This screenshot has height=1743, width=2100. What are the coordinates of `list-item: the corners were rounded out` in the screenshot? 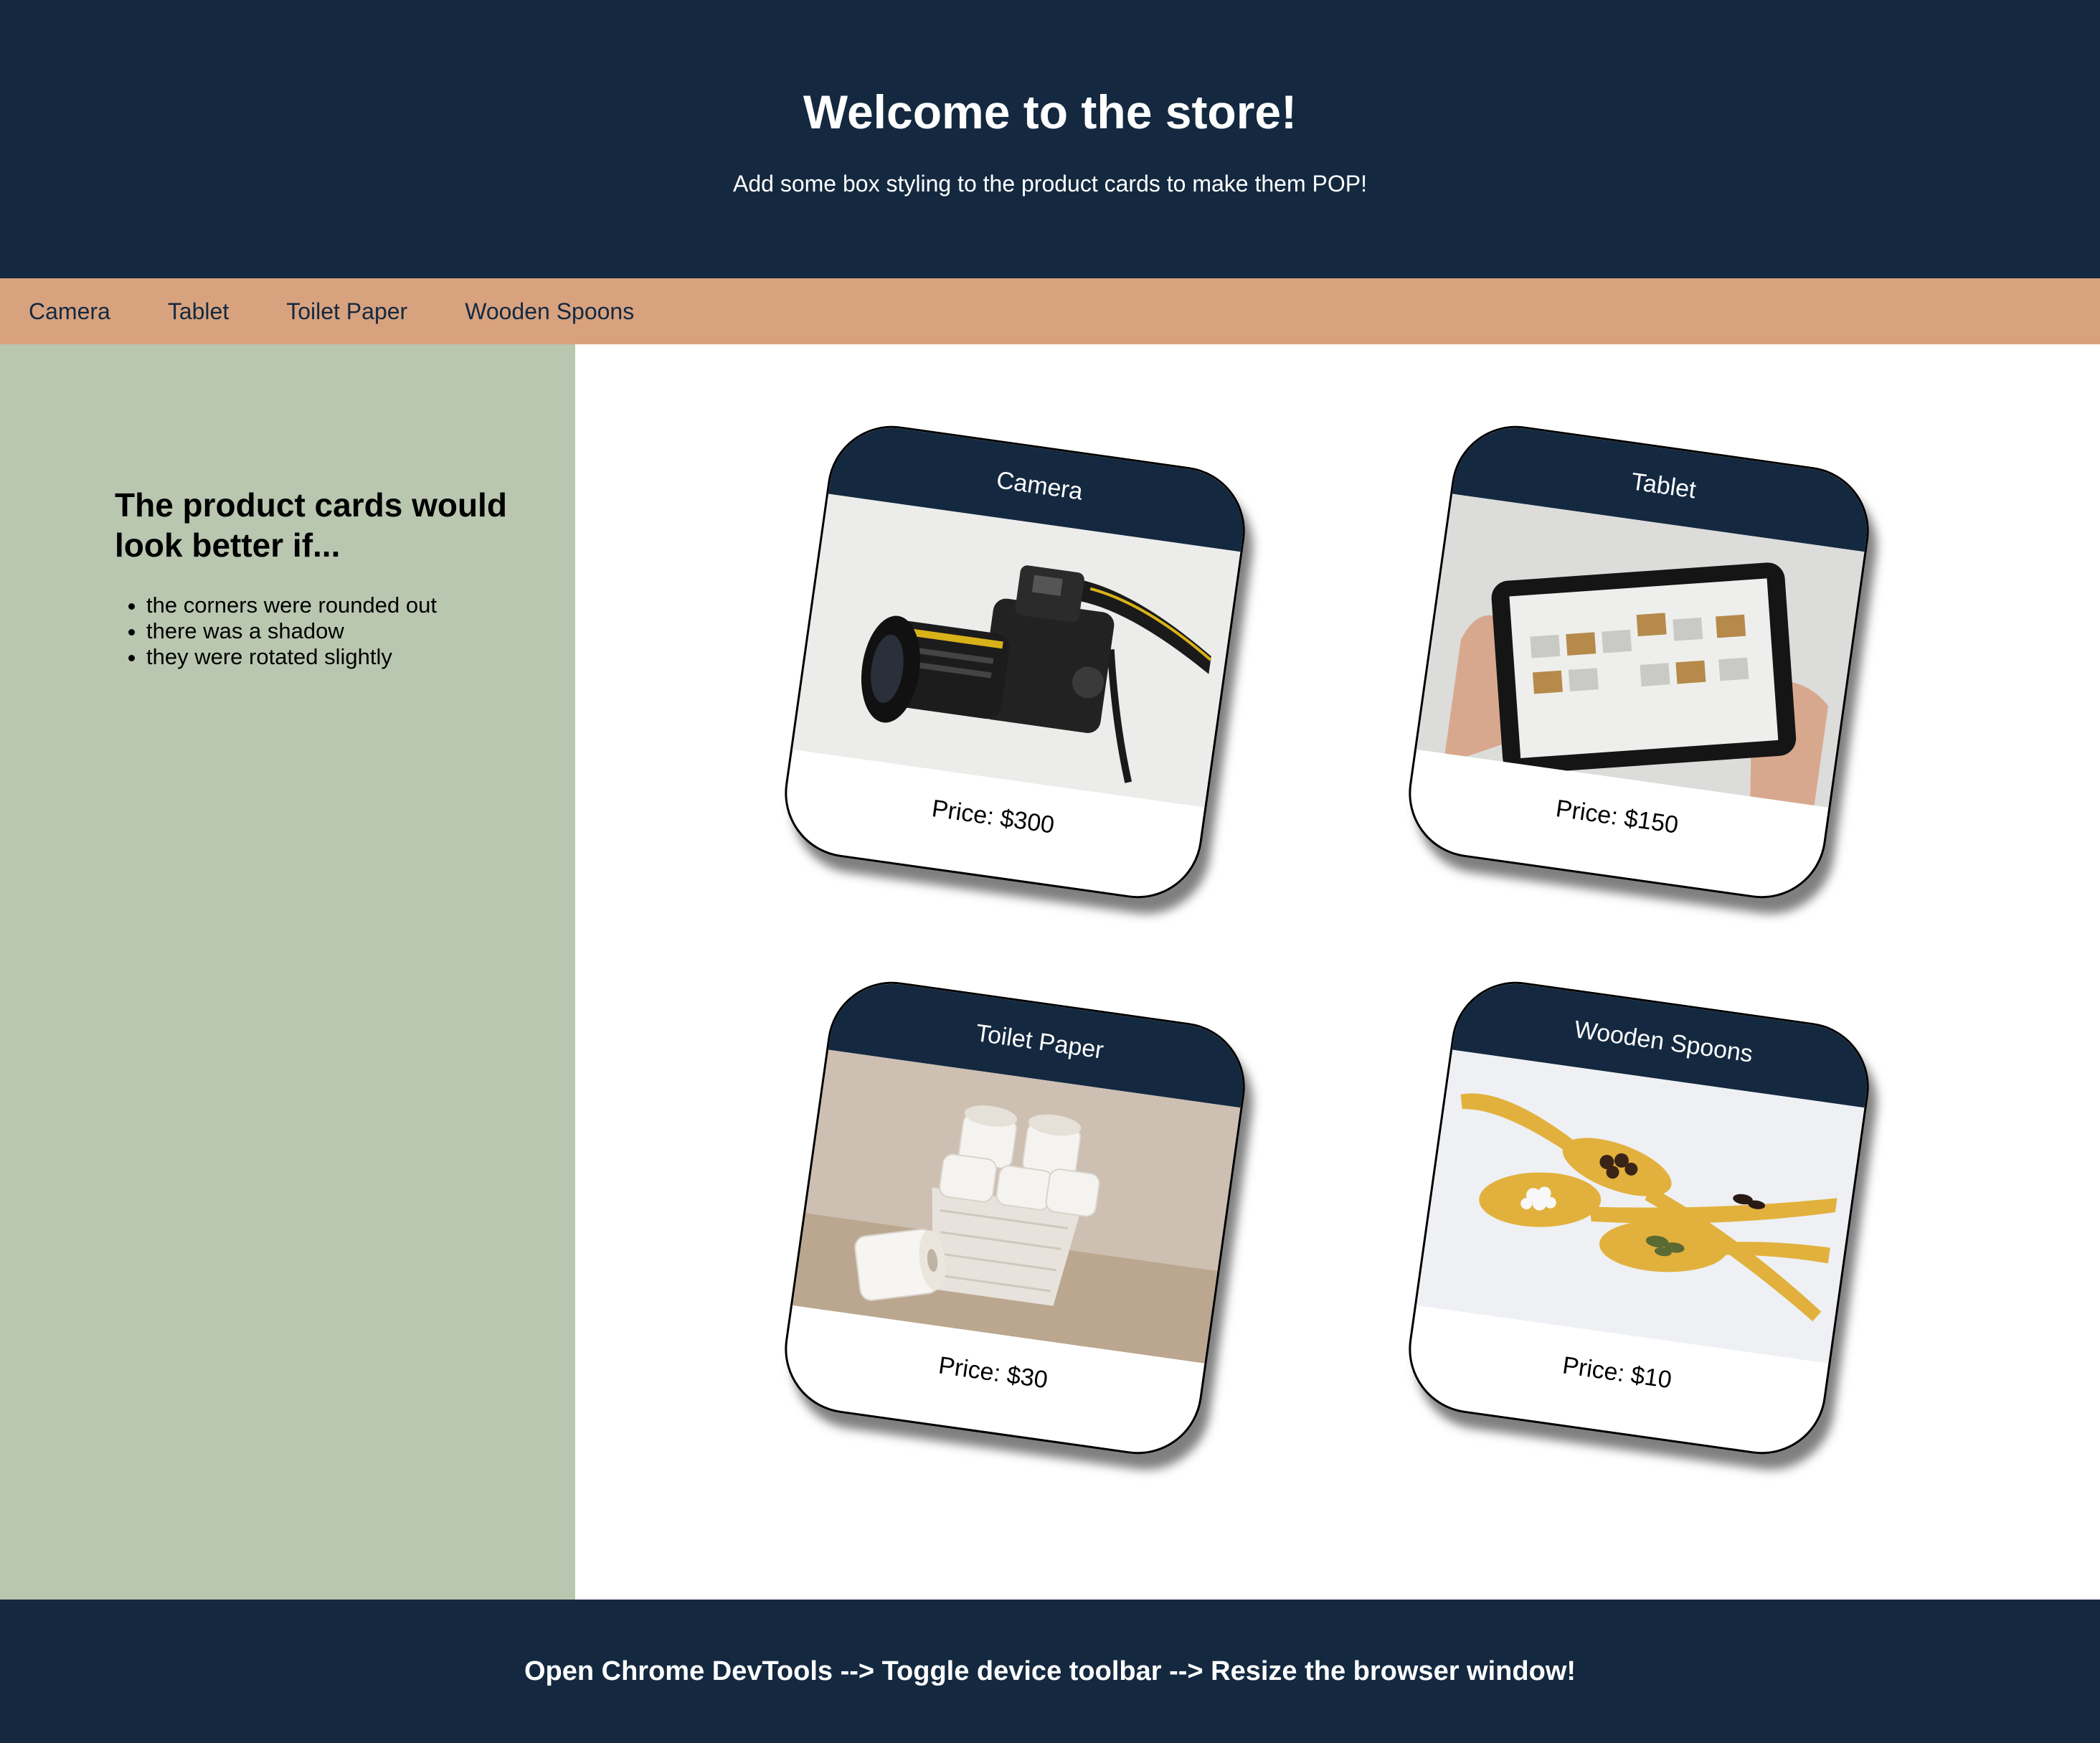 It's located at (291, 605).